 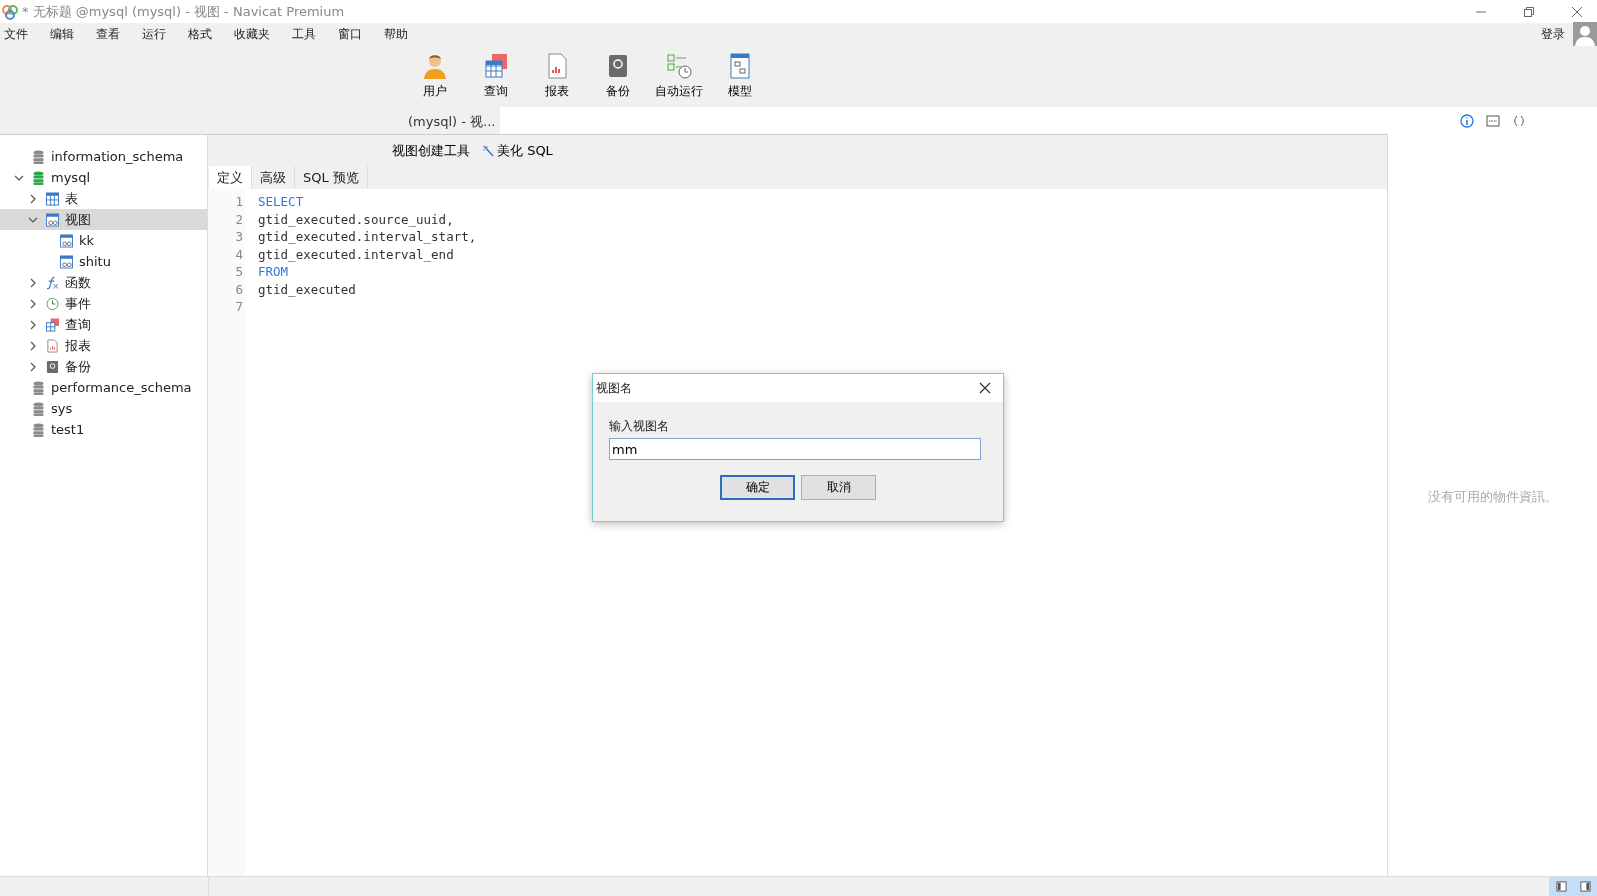 I want to click on menu-item: 查看, so click(x=108, y=34).